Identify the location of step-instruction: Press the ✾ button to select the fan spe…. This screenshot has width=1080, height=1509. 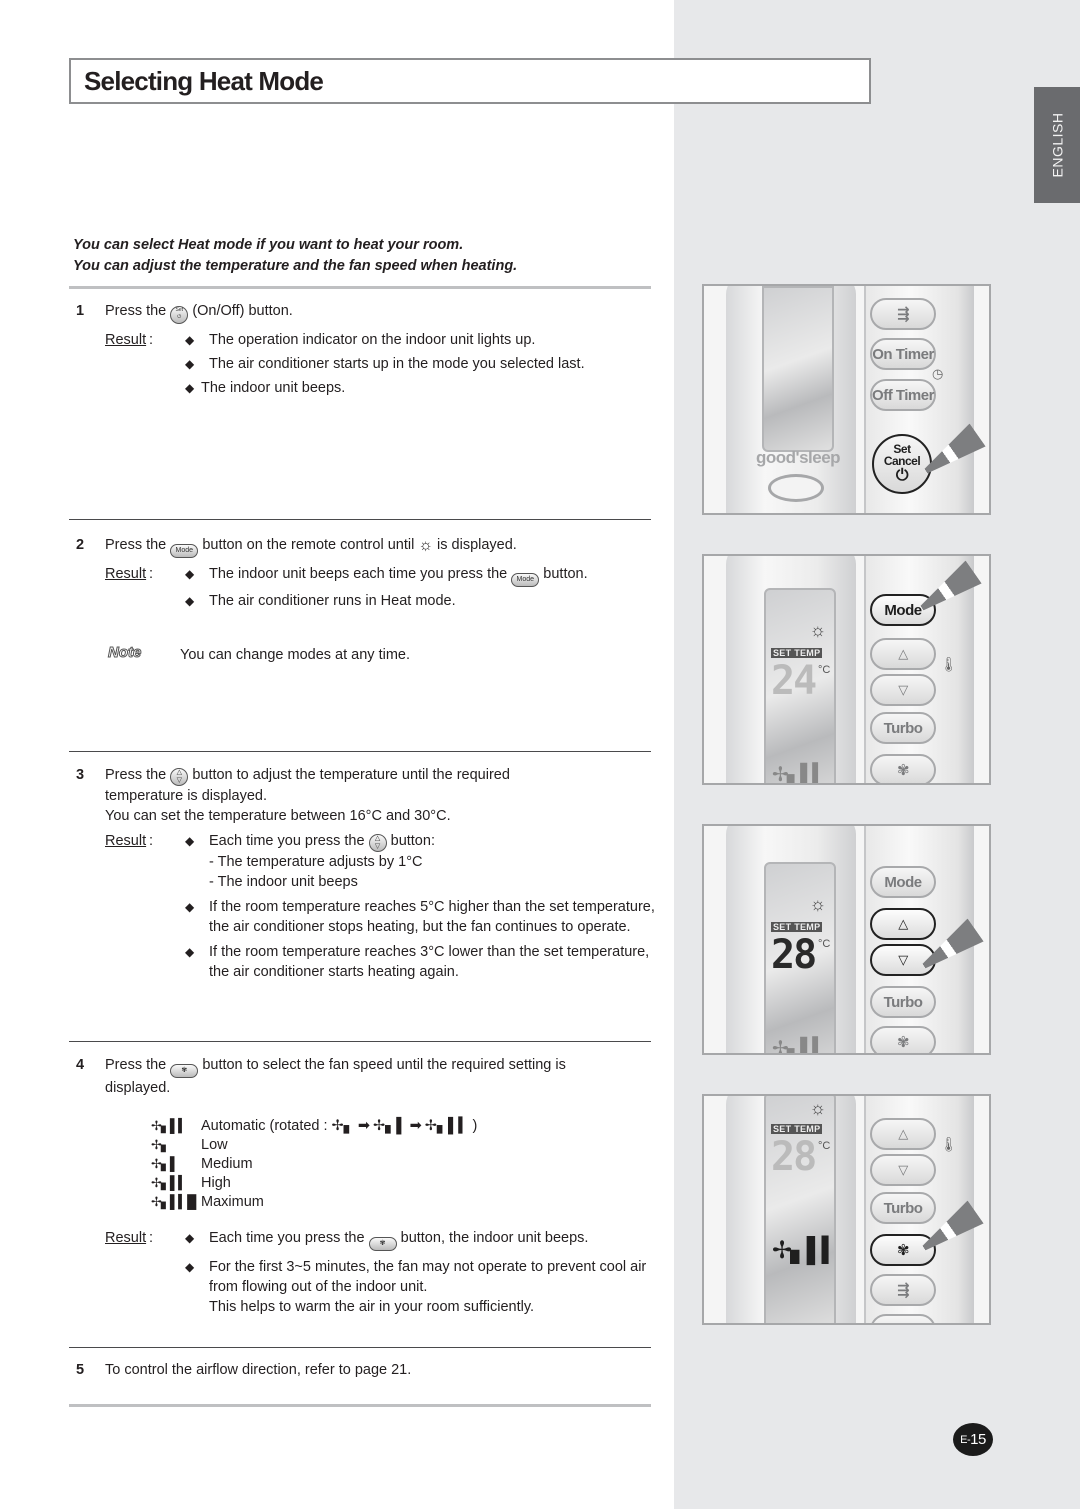
(335, 1076).